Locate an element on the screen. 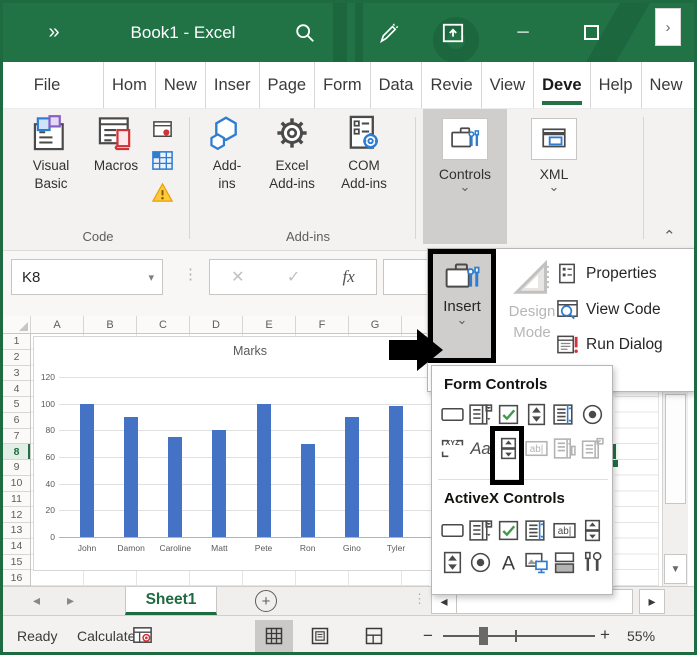  dropdown-arrow-icon: ▾ is located at coordinates (151, 277).